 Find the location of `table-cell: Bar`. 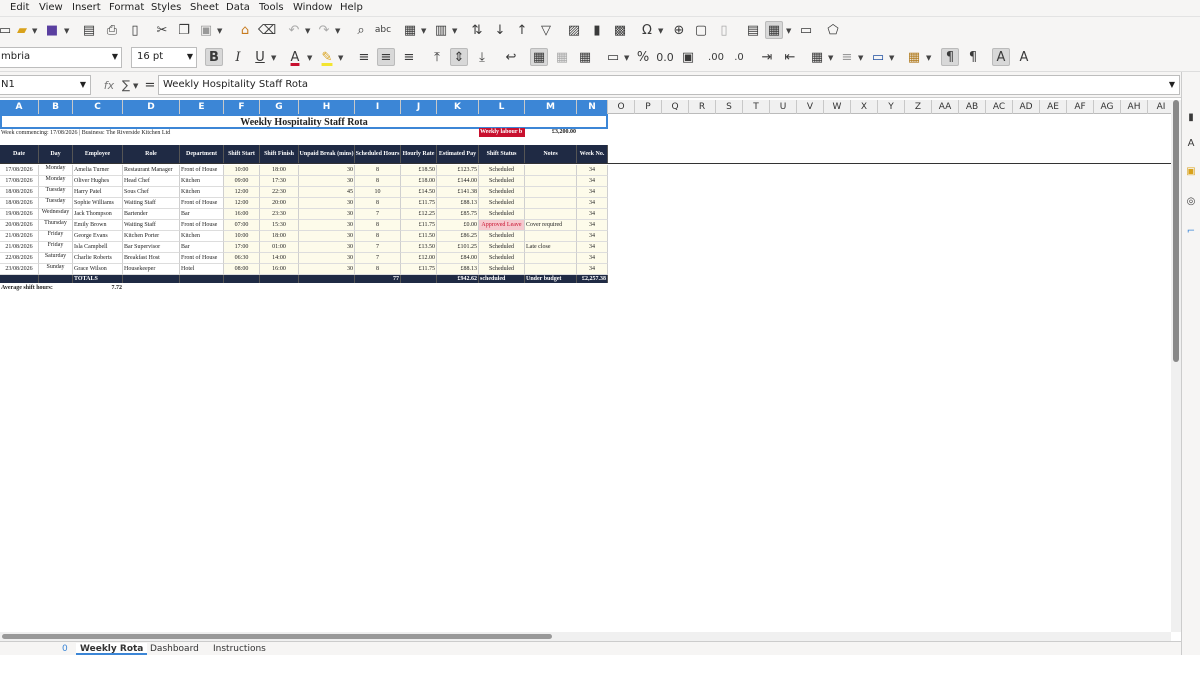

table-cell: Bar is located at coordinates (202, 214).